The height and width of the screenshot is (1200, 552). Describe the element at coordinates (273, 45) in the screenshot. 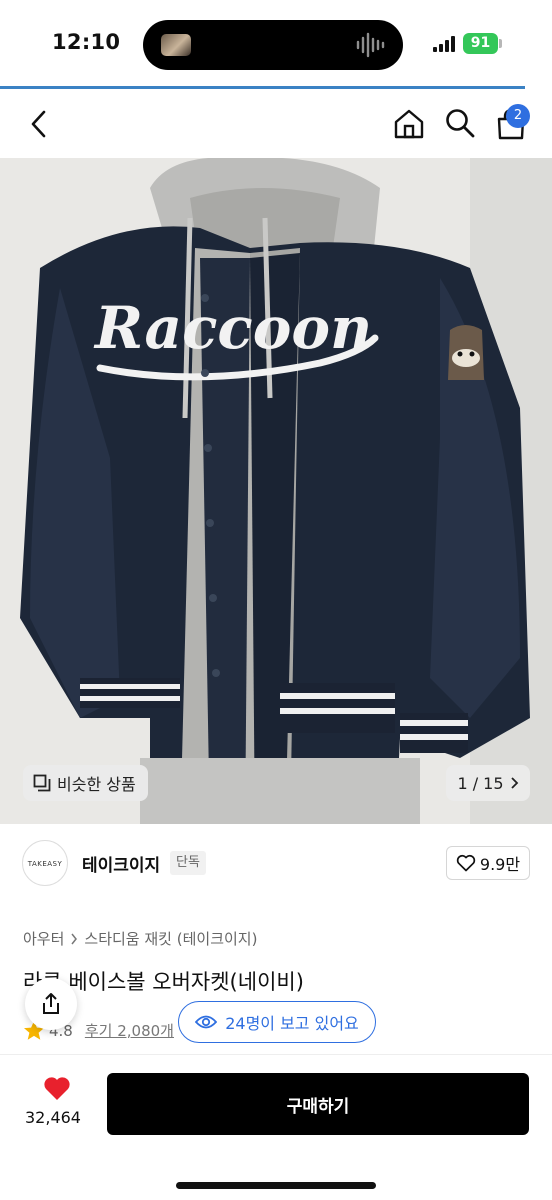

I see `dynamic-island` at that location.